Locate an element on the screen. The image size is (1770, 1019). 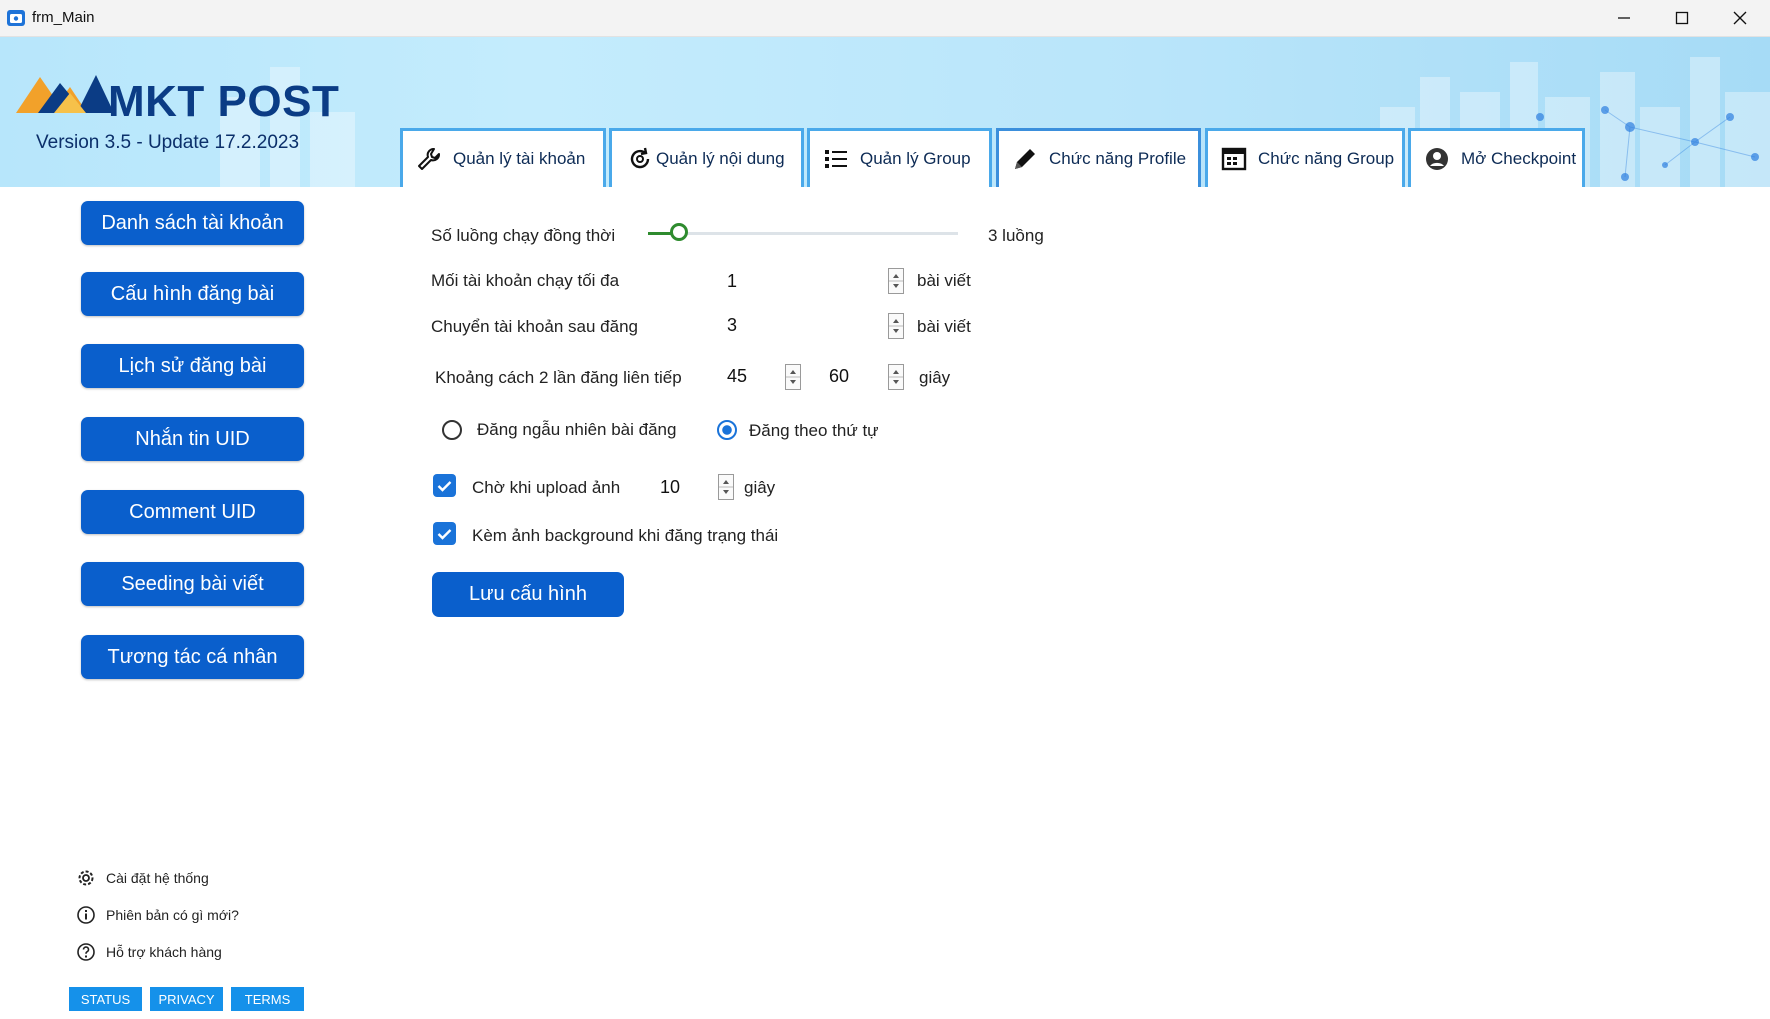
settings-link: Cài đặt hệ thống is located at coordinates (142, 878).